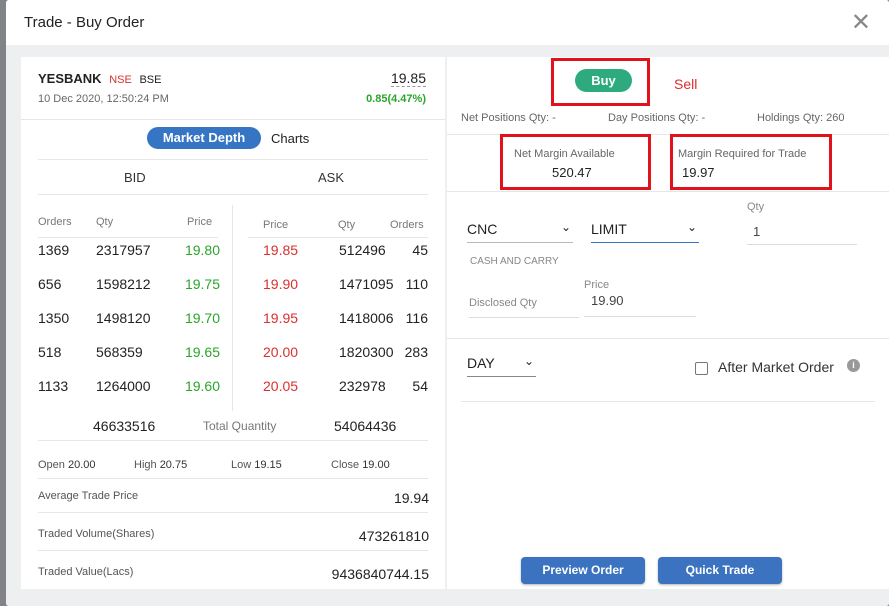 This screenshot has width=889, height=606. I want to click on qty-input: 1, so click(802, 233).